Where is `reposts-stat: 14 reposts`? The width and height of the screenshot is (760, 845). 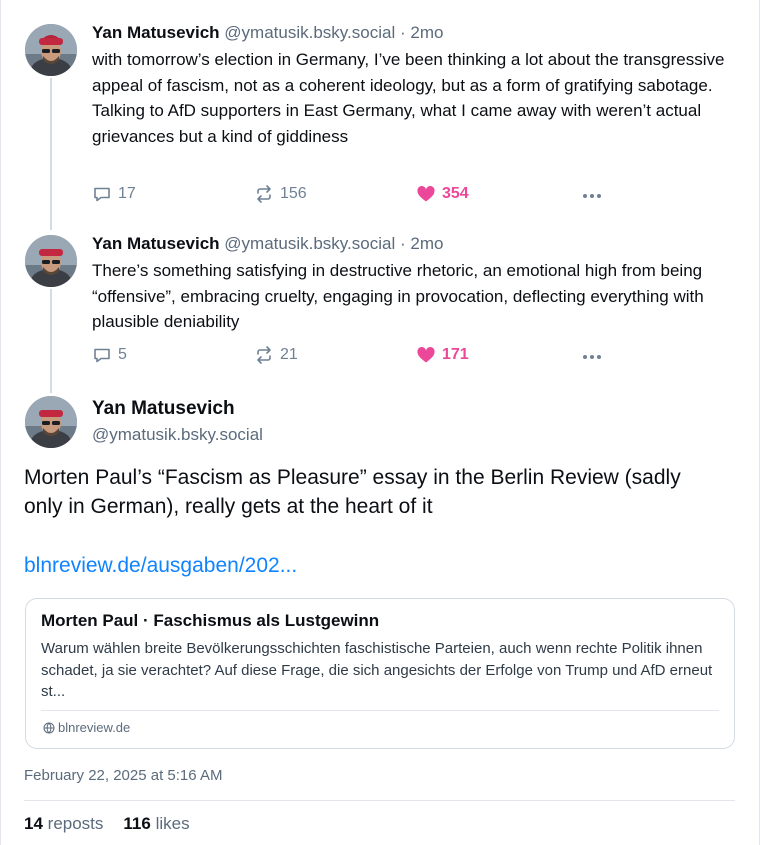 reposts-stat: 14 reposts is located at coordinates (63, 824).